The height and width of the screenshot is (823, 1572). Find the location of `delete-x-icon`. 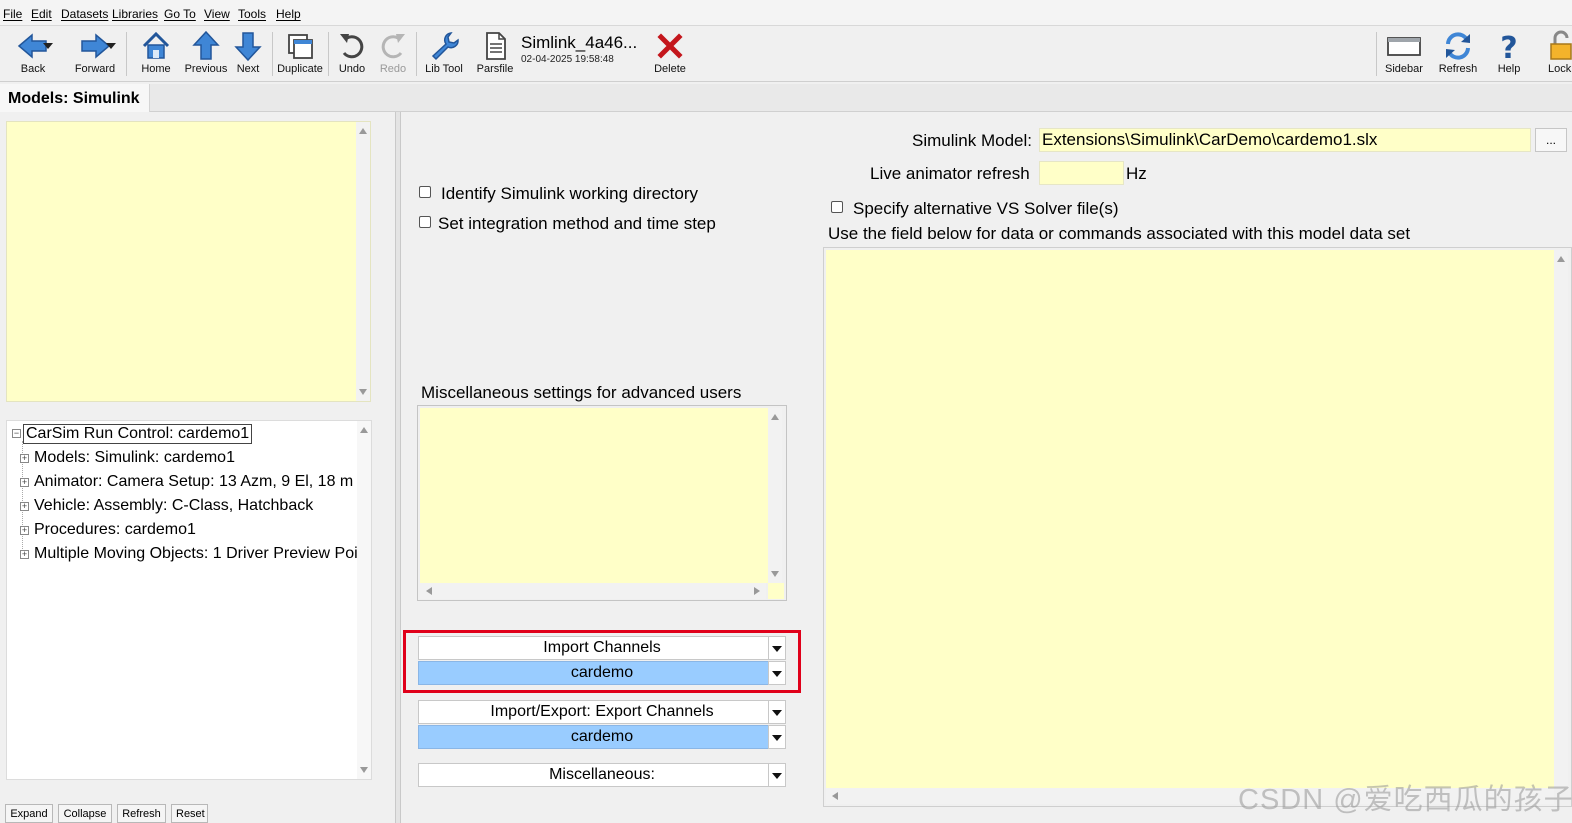

delete-x-icon is located at coordinates (670, 46).